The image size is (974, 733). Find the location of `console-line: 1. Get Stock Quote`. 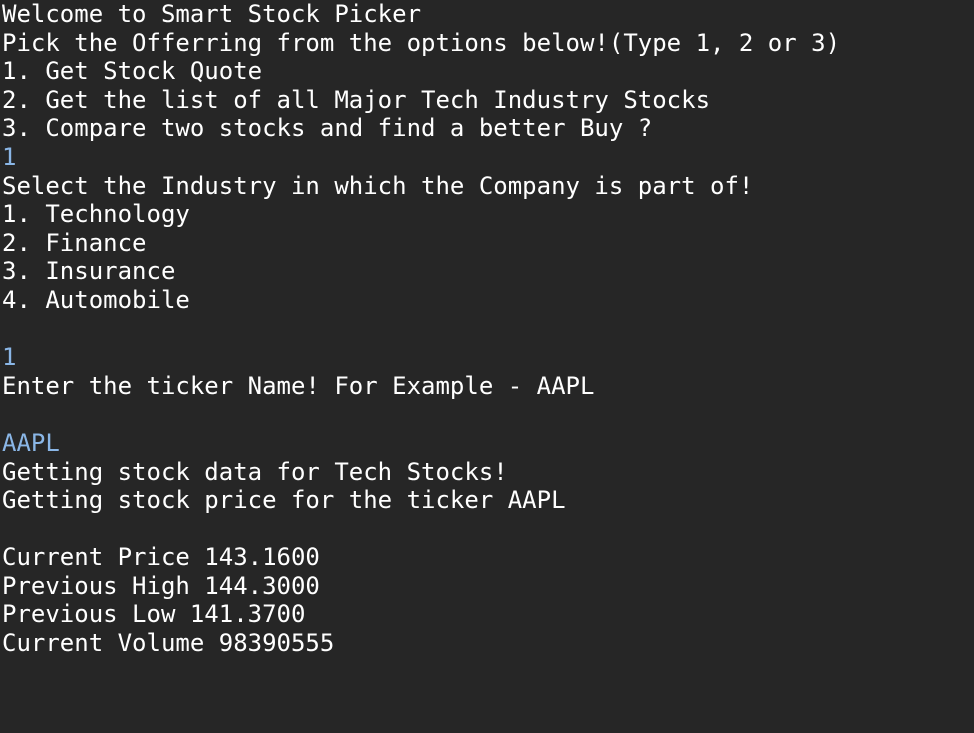

console-line: 1. Get Stock Quote is located at coordinates (132, 71).